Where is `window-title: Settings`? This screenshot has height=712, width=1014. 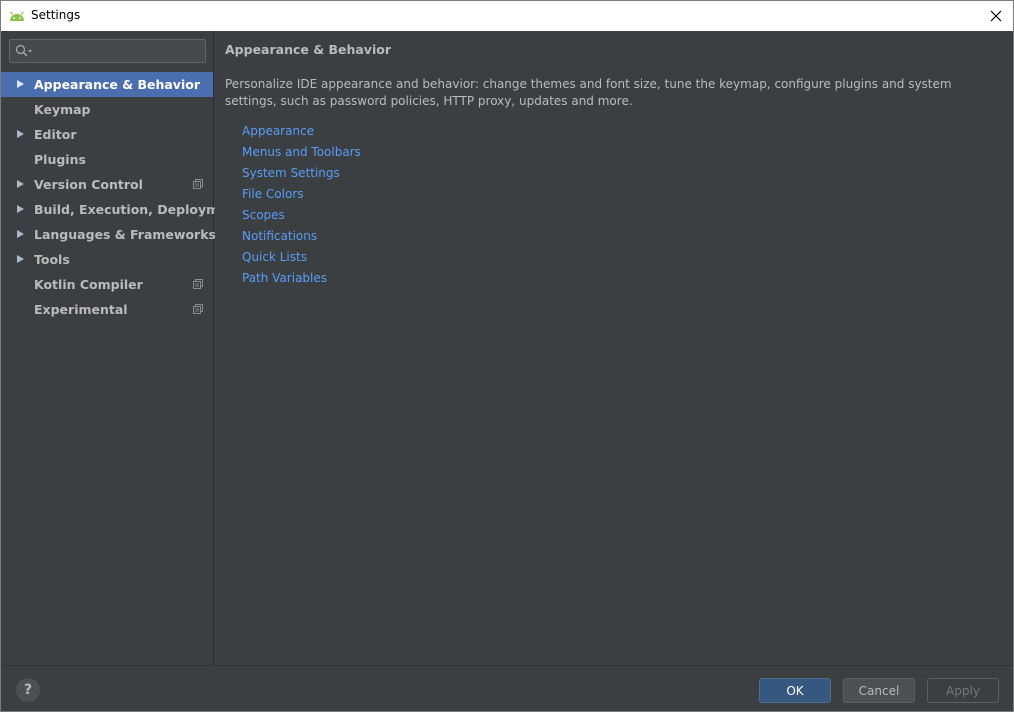 window-title: Settings is located at coordinates (56, 15).